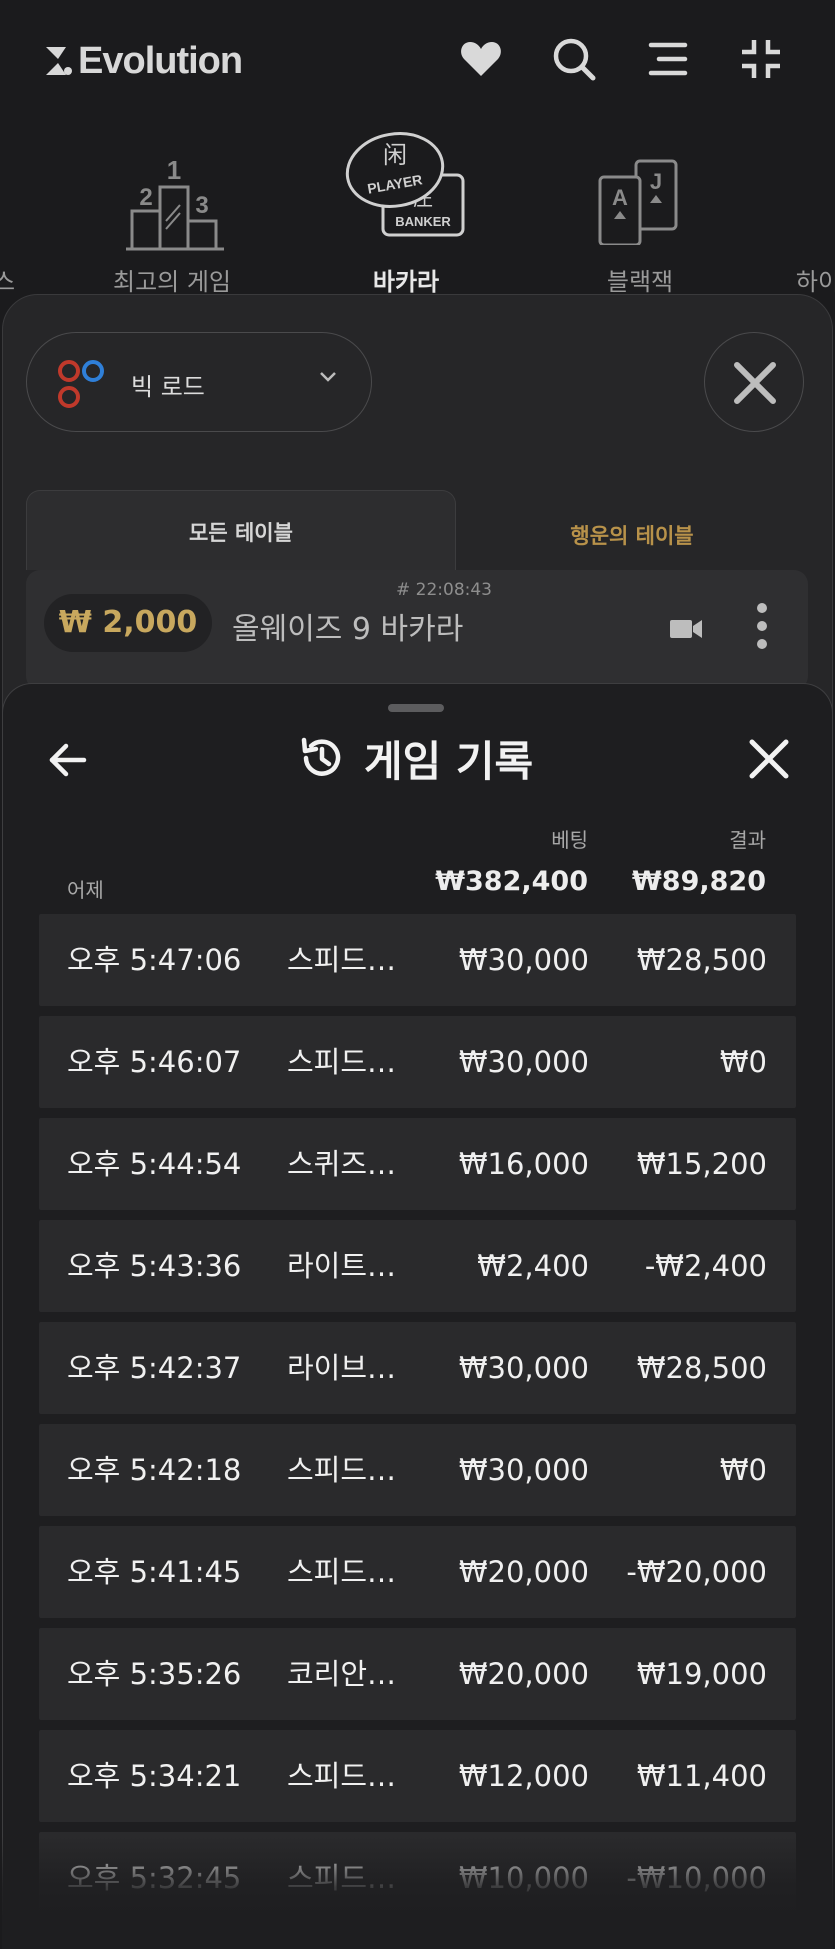 The image size is (835, 1949). Describe the element at coordinates (569, 840) in the screenshot. I see `column-header-bet: 베팅` at that location.